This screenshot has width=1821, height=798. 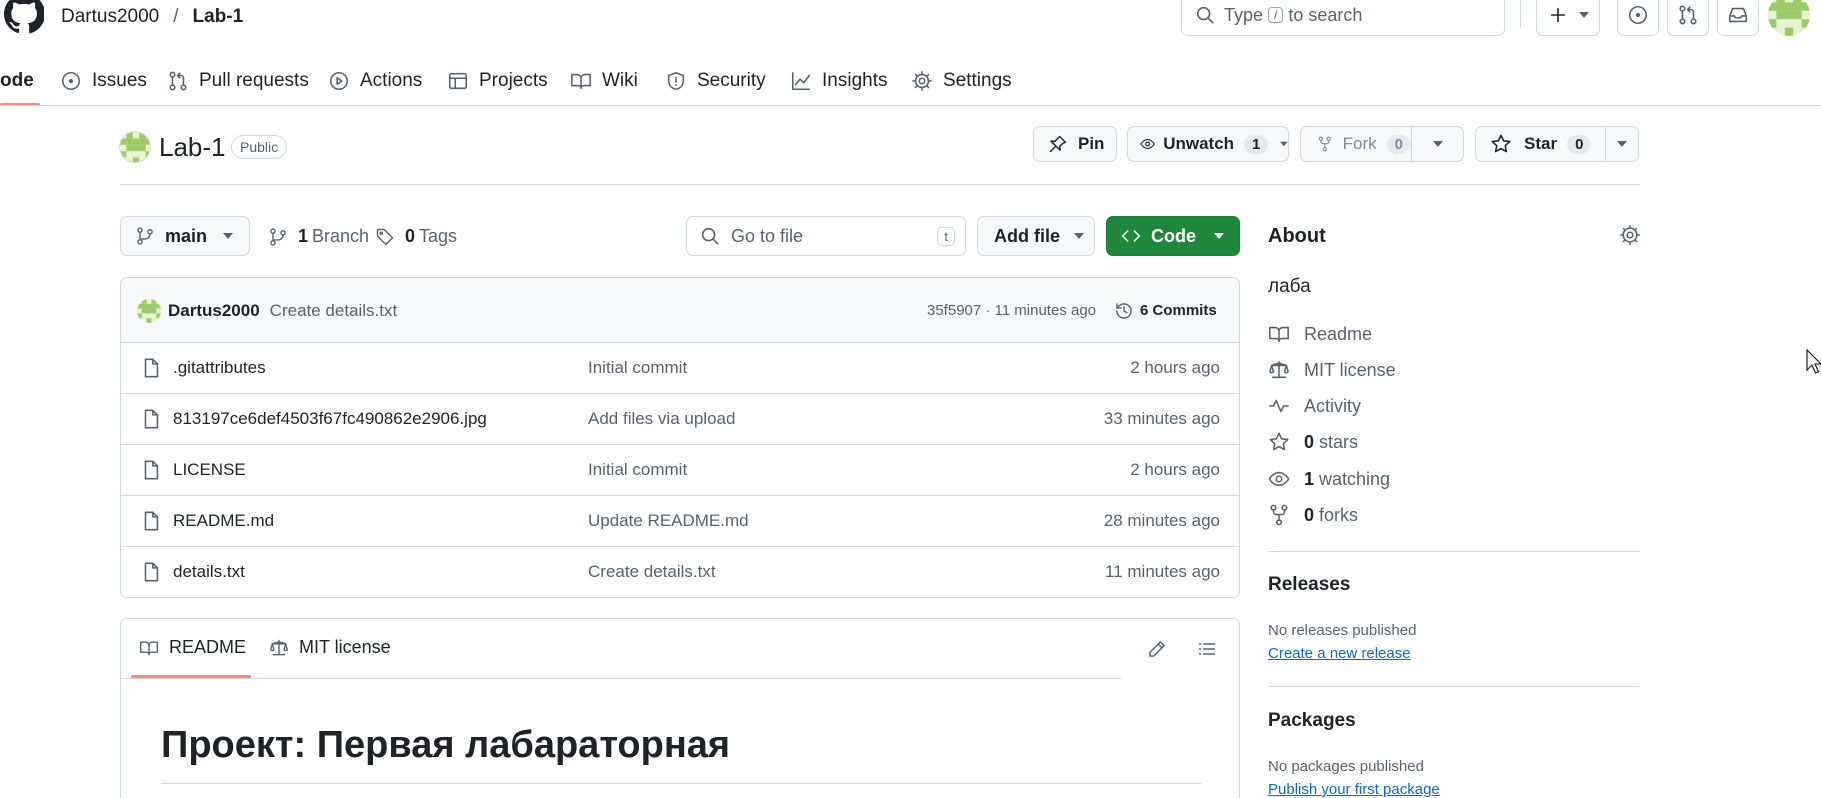 I want to click on gear-icon, so click(x=1630, y=235).